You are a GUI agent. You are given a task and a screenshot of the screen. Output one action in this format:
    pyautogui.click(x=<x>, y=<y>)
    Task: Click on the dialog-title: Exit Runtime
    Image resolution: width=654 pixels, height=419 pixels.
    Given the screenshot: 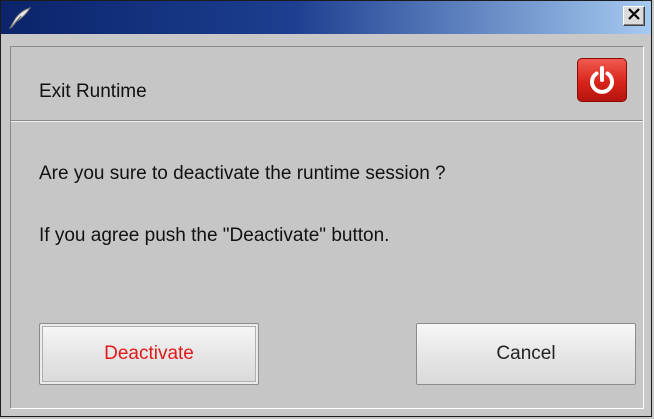 What is the action you would take?
    pyautogui.click(x=93, y=91)
    